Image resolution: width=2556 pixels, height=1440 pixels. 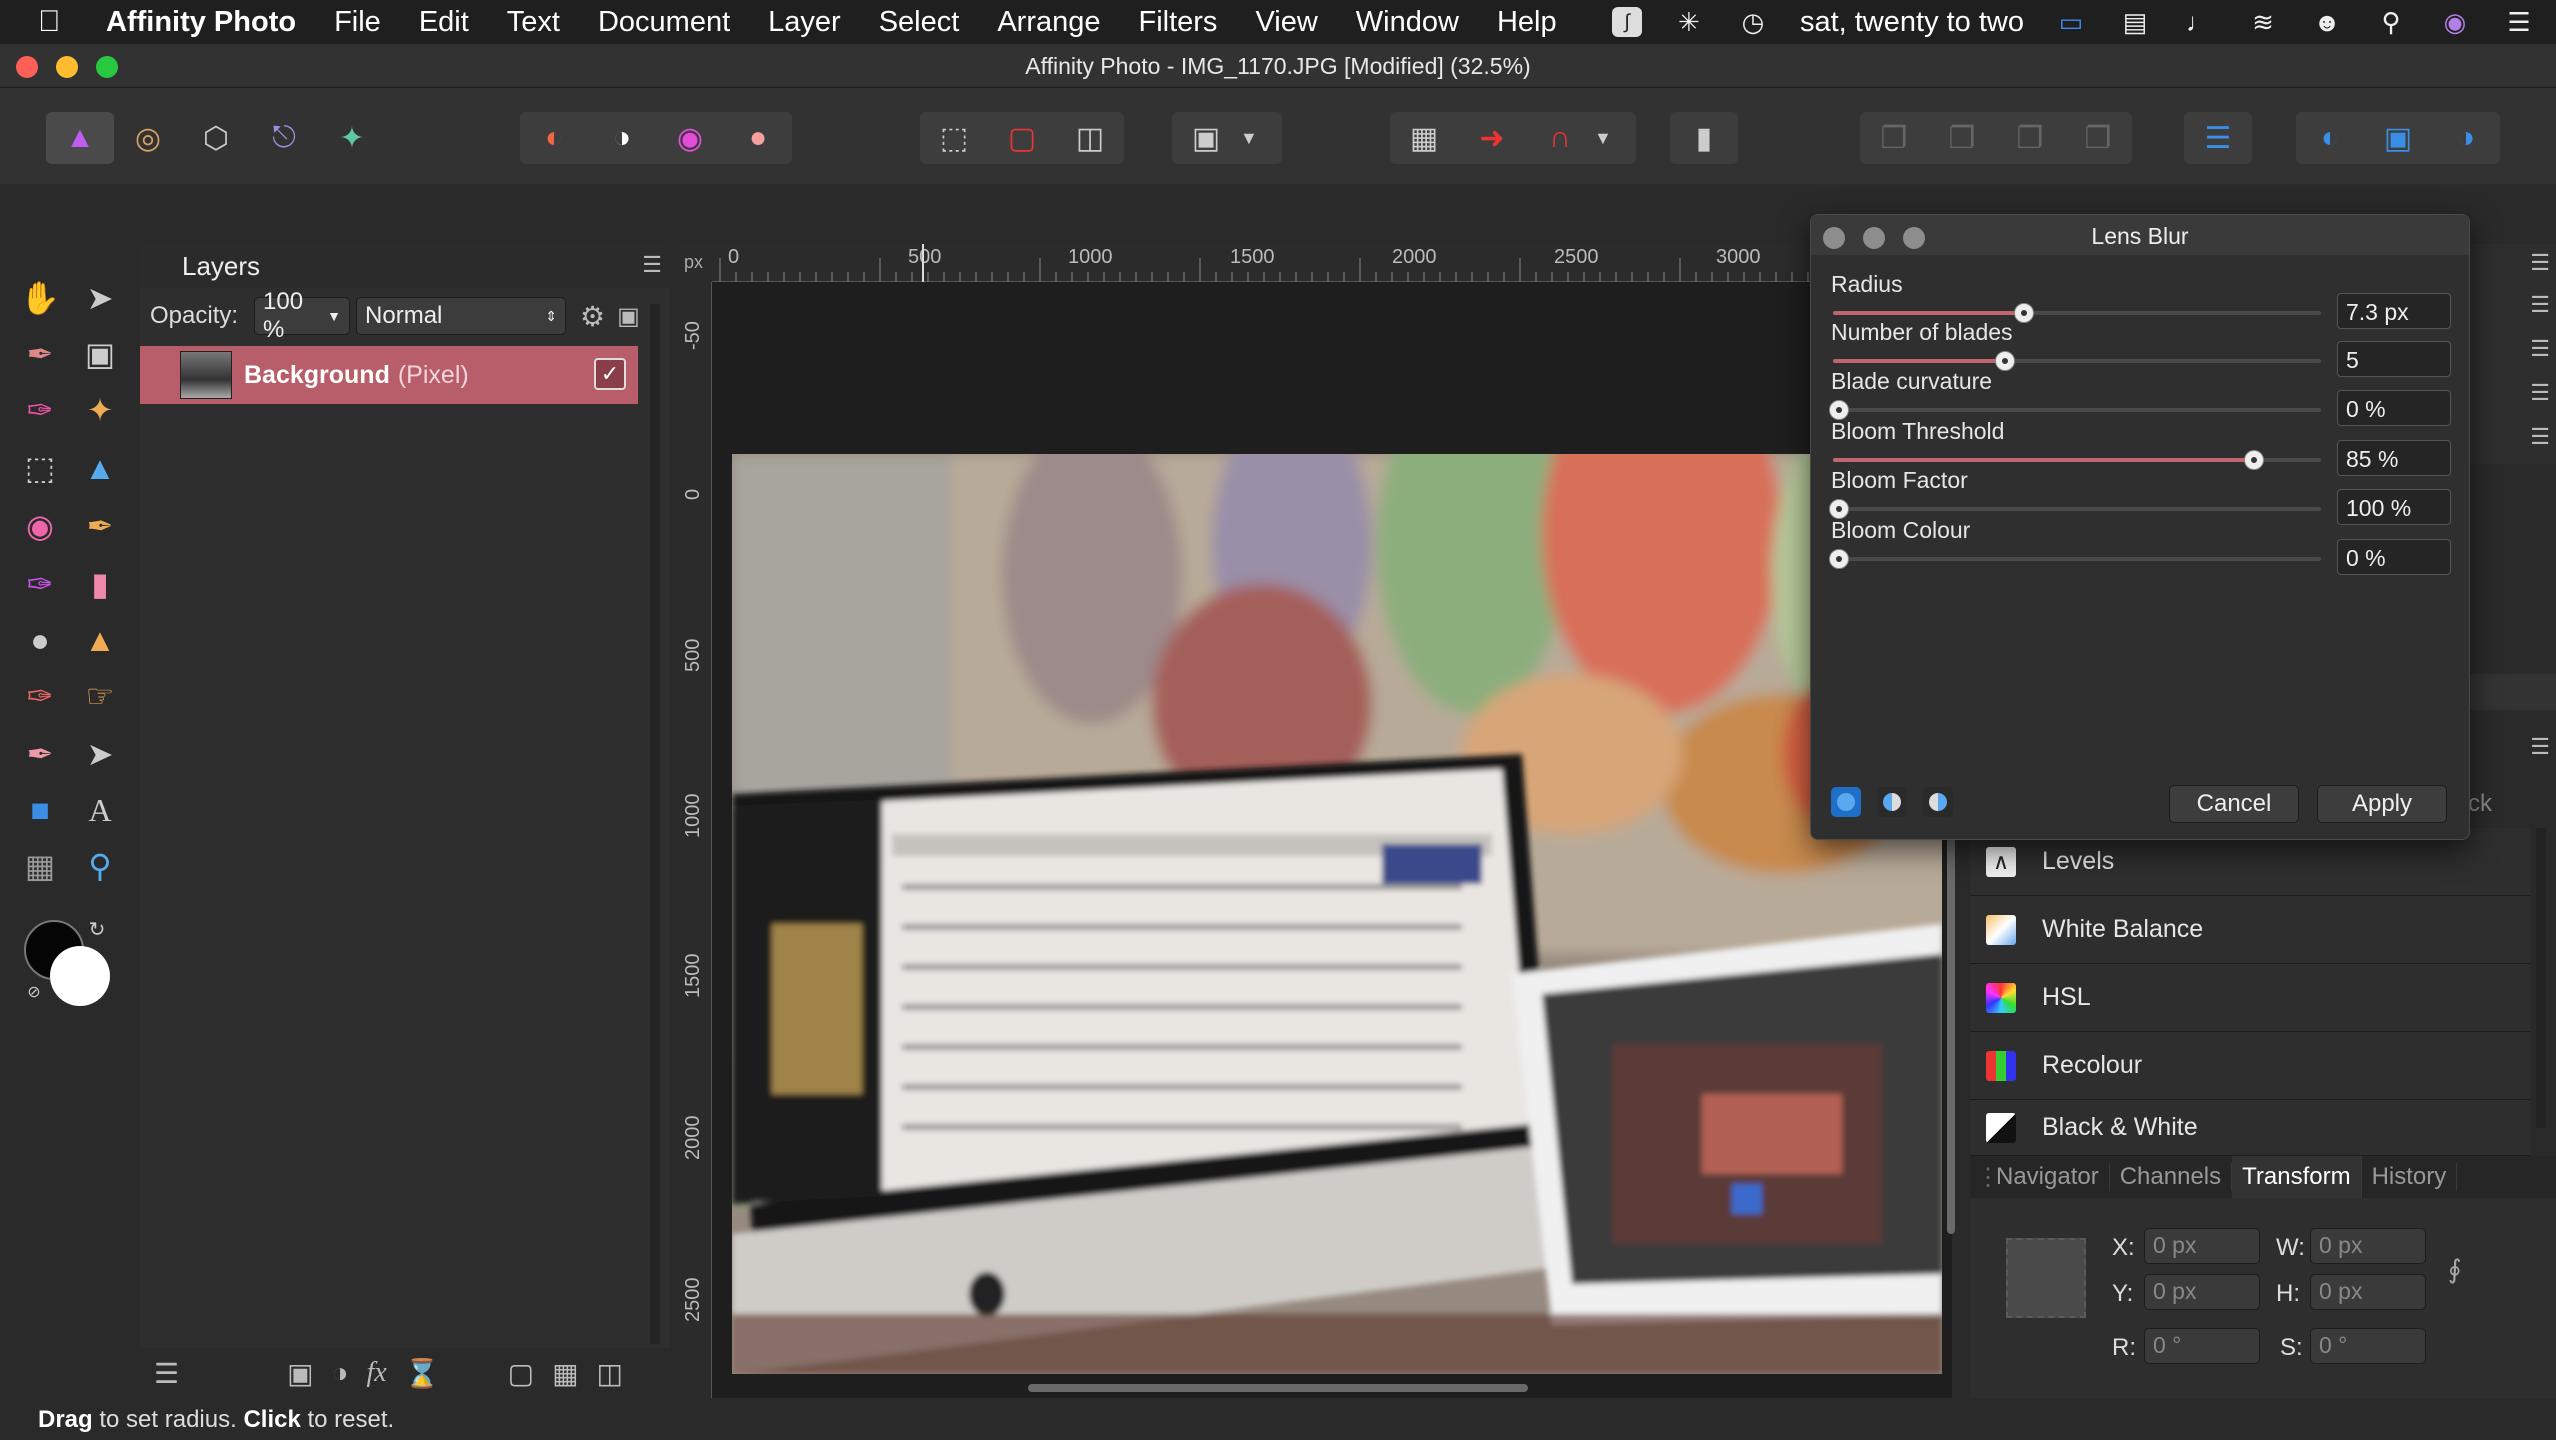 I want to click on tab-layers: Layers, so click(x=221, y=266).